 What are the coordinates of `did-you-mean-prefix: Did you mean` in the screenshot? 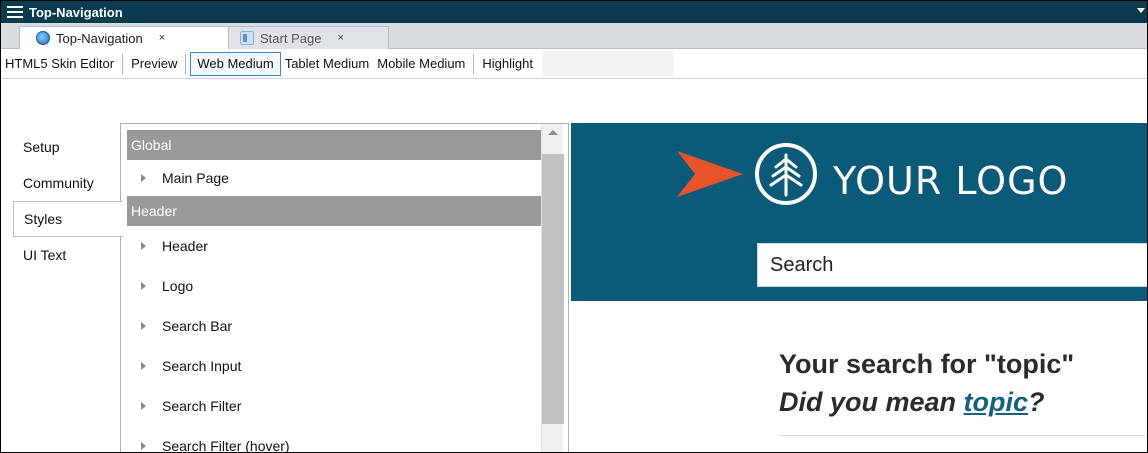 It's located at (871, 402).